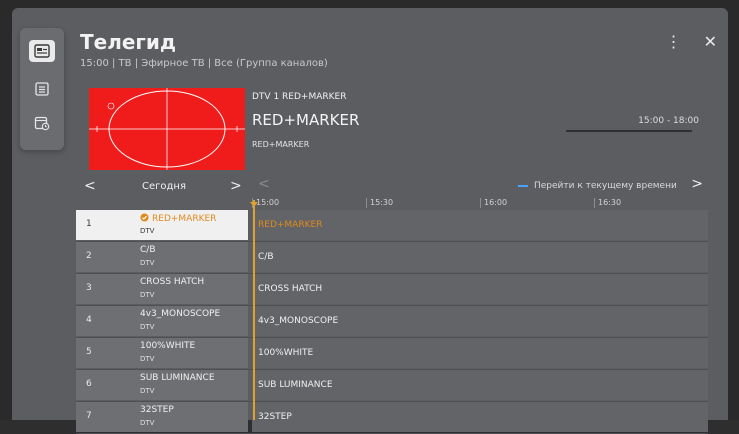 The image size is (739, 434). I want to click on channel-number: 1, so click(89, 224).